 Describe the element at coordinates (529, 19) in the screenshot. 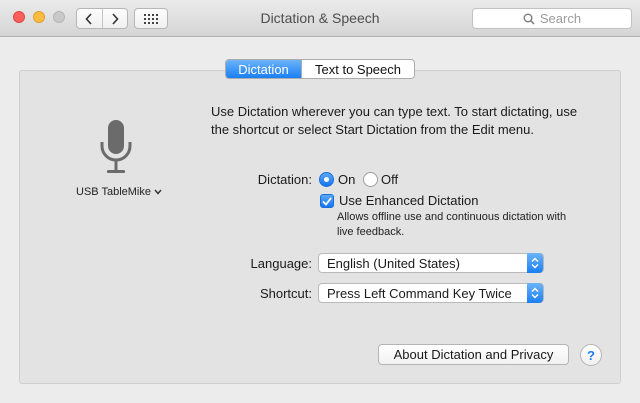

I see `search-icon` at that location.